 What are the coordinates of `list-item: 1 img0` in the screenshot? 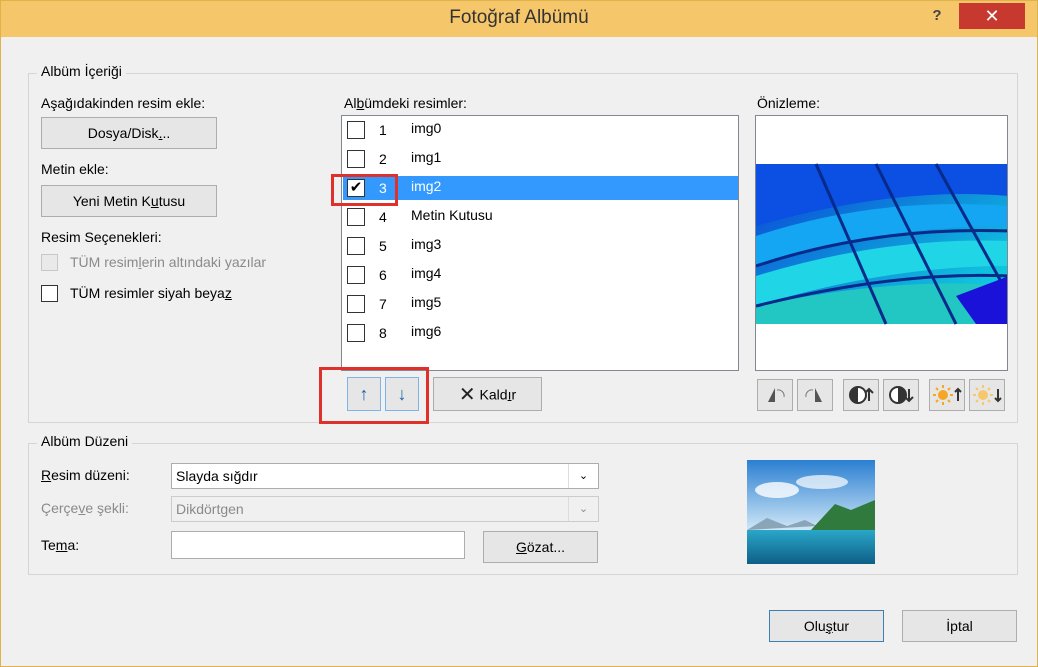 It's located at (540, 130).